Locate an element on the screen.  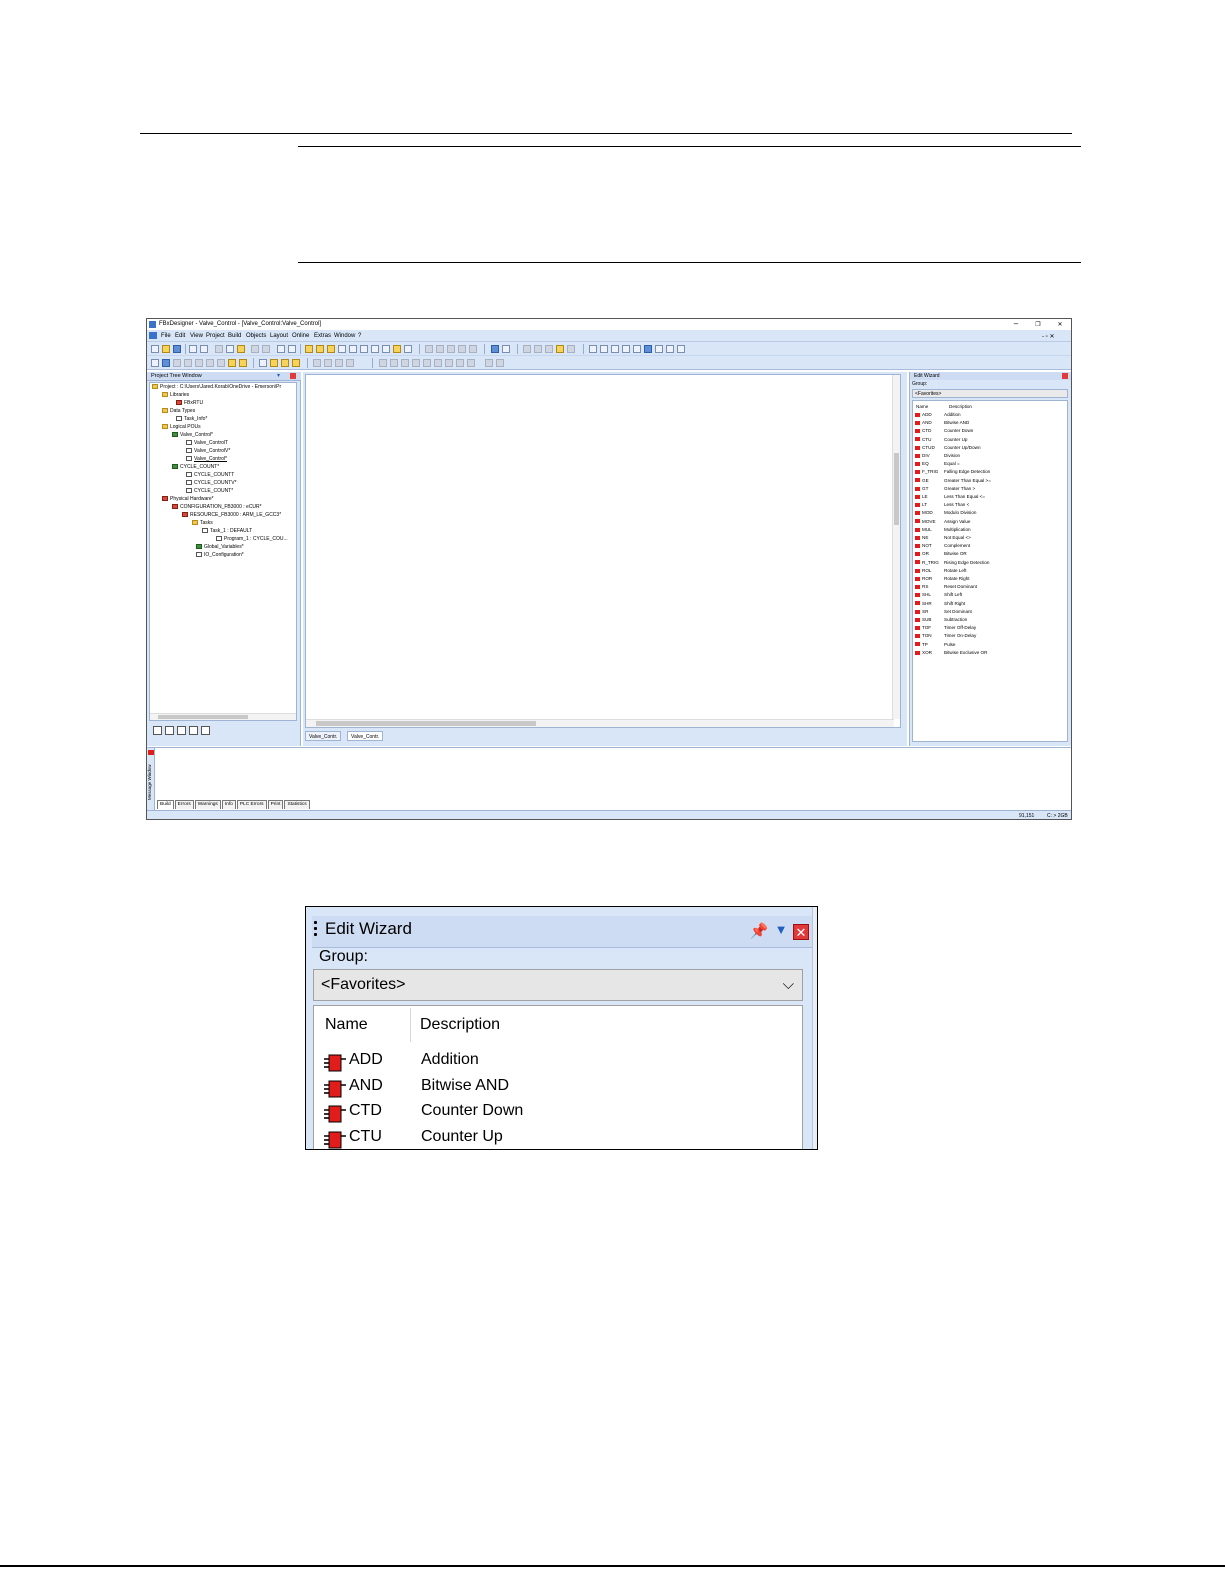
block-icon is located at coordinates (199, 363).